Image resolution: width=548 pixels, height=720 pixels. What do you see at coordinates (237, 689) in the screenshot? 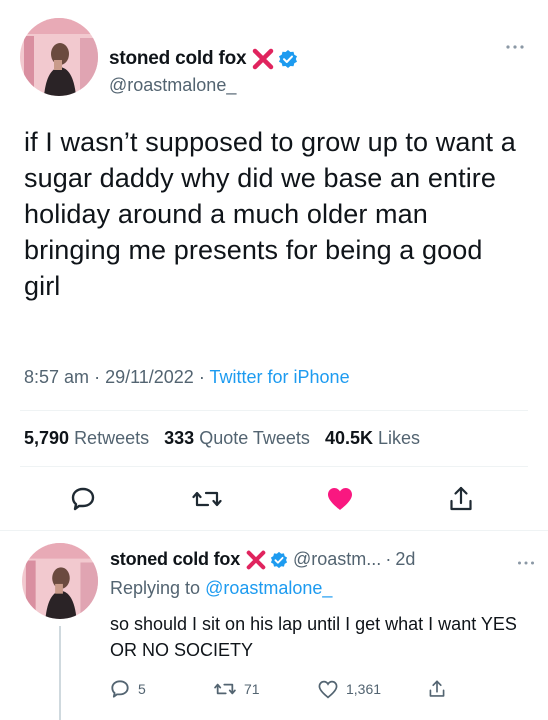
I see `retweet-button: 71` at bounding box center [237, 689].